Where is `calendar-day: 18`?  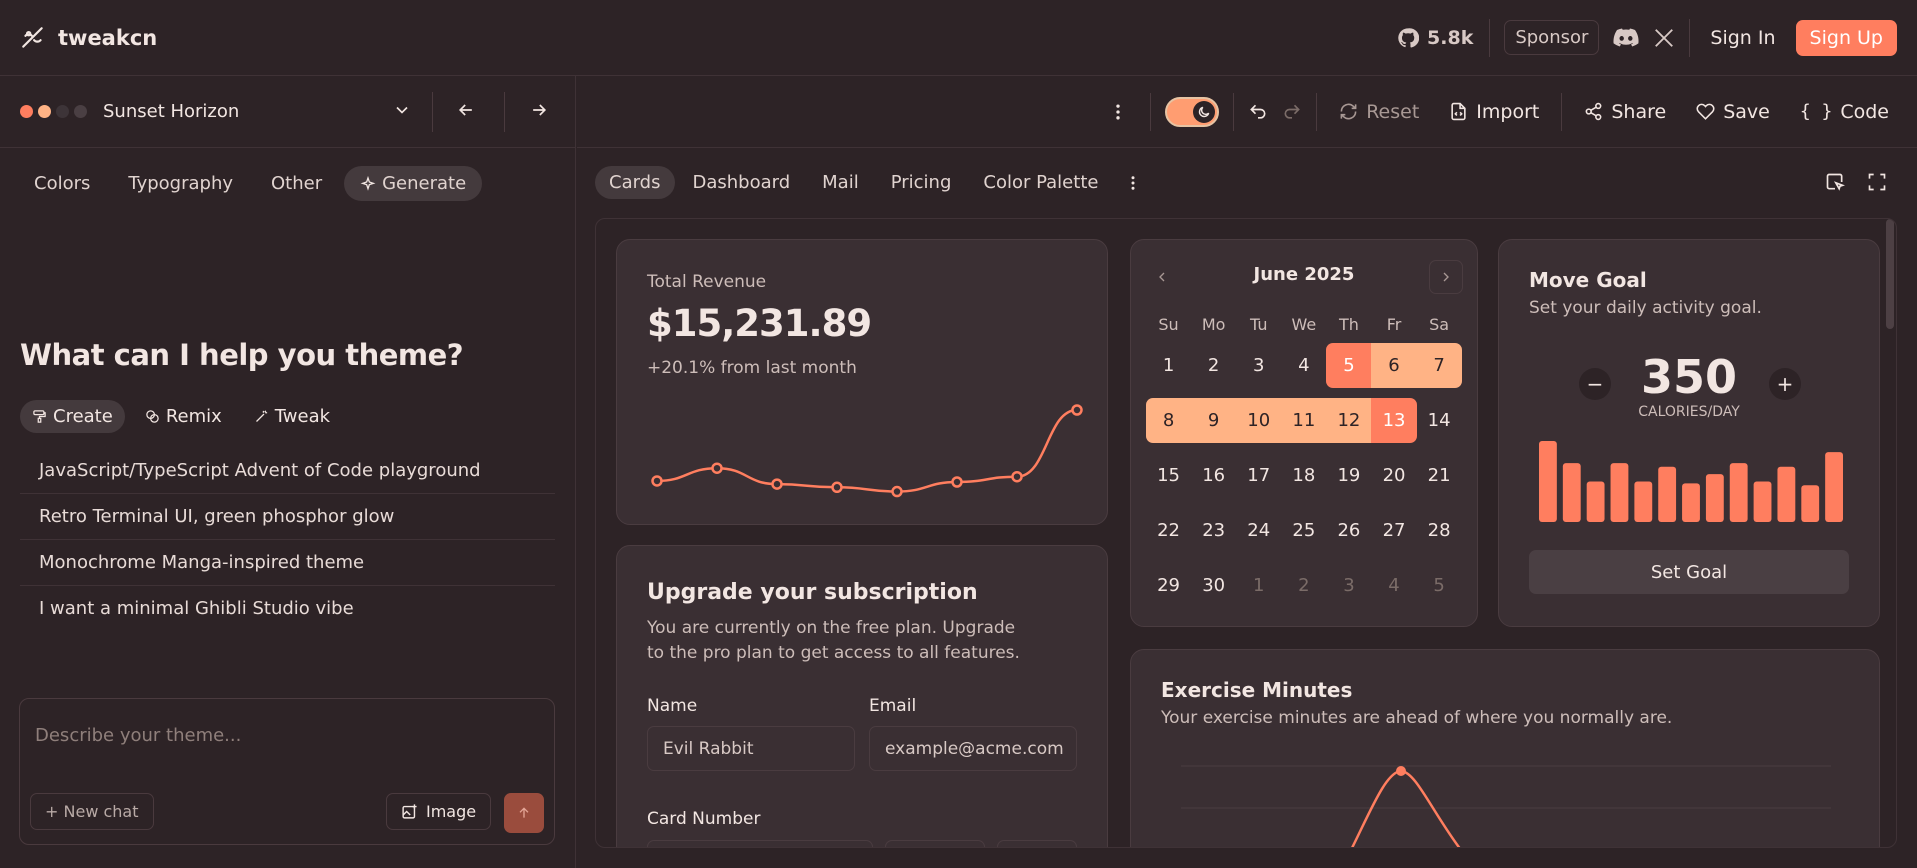 calendar-day: 18 is located at coordinates (1303, 475).